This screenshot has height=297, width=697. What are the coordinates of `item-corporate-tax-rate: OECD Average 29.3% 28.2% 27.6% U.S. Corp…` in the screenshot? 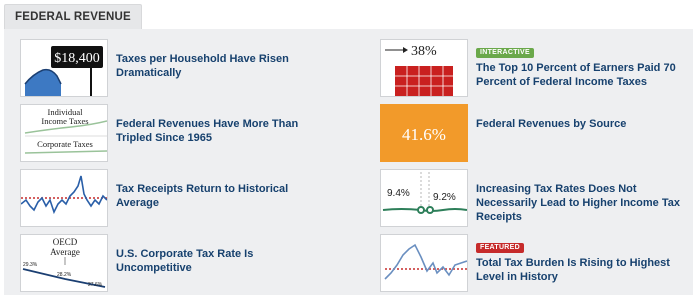 It's located at (170, 263).